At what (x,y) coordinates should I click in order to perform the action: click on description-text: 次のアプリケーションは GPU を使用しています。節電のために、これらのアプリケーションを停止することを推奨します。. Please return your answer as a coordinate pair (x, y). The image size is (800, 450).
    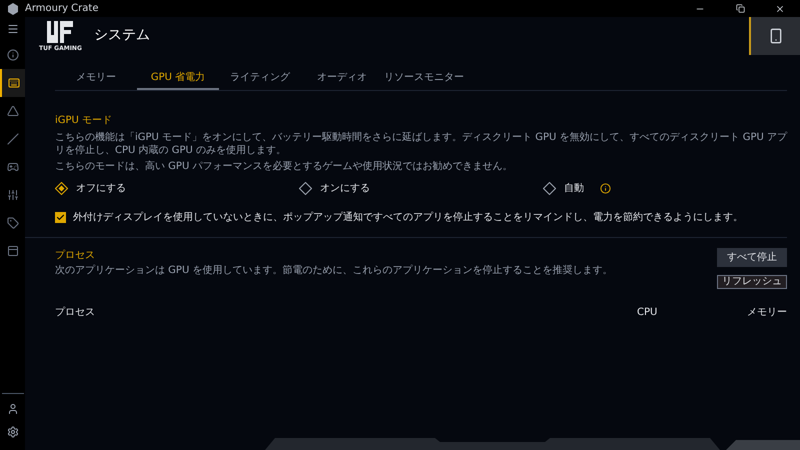
    Looking at the image, I should click on (333, 271).